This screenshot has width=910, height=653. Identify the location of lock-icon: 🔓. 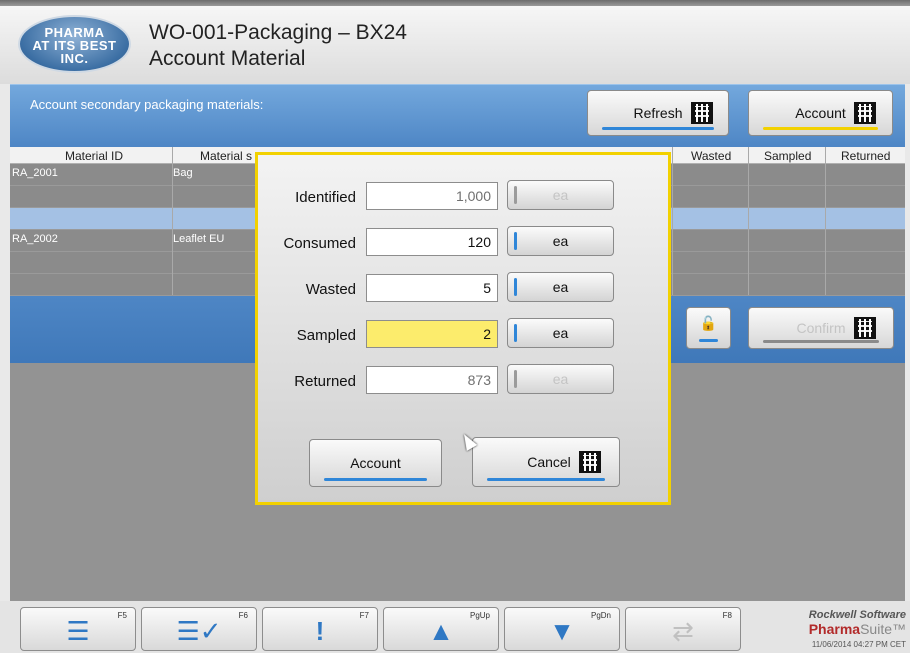
(708, 323).